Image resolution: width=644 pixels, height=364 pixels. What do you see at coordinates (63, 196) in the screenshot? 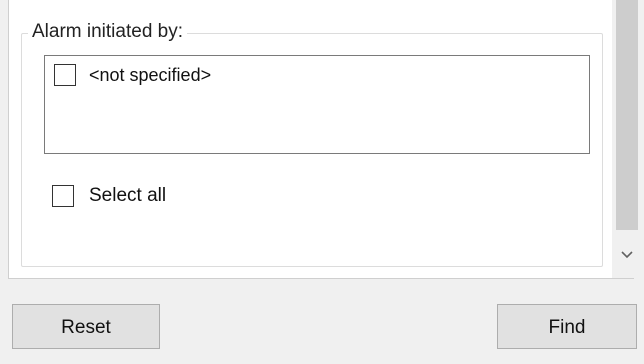
I see `select-all-checkbox` at bounding box center [63, 196].